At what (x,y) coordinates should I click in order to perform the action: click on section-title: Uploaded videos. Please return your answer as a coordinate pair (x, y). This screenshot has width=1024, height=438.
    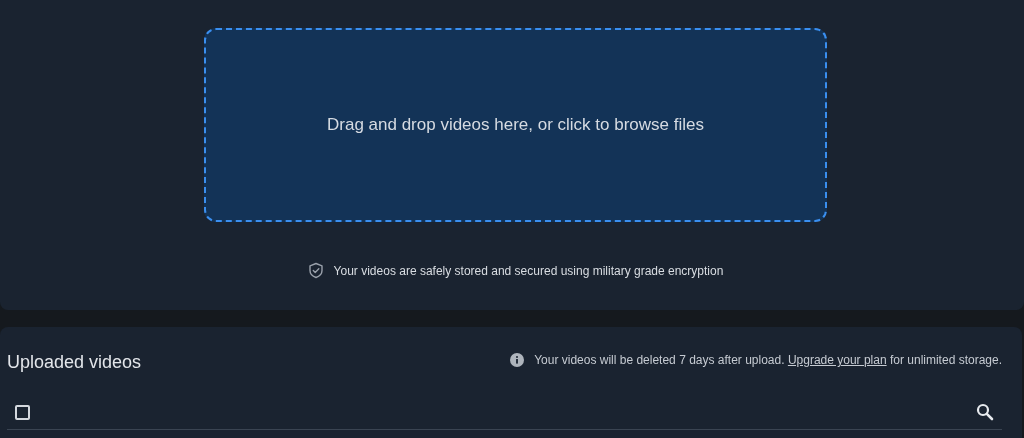
    Looking at the image, I should click on (74, 362).